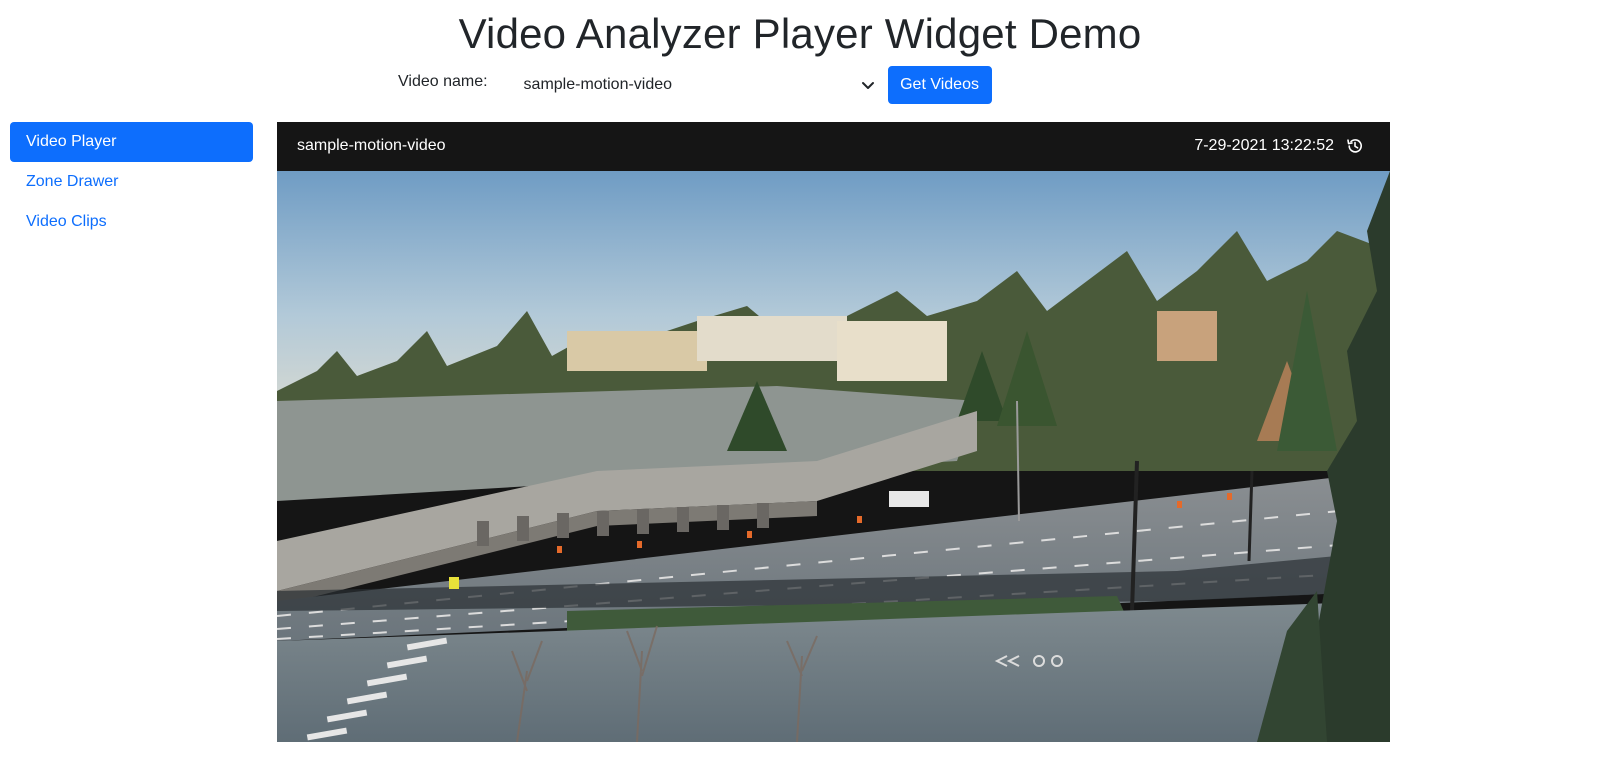 The image size is (1600, 757). What do you see at coordinates (867, 85) in the screenshot?
I see `chevron-down-icon` at bounding box center [867, 85].